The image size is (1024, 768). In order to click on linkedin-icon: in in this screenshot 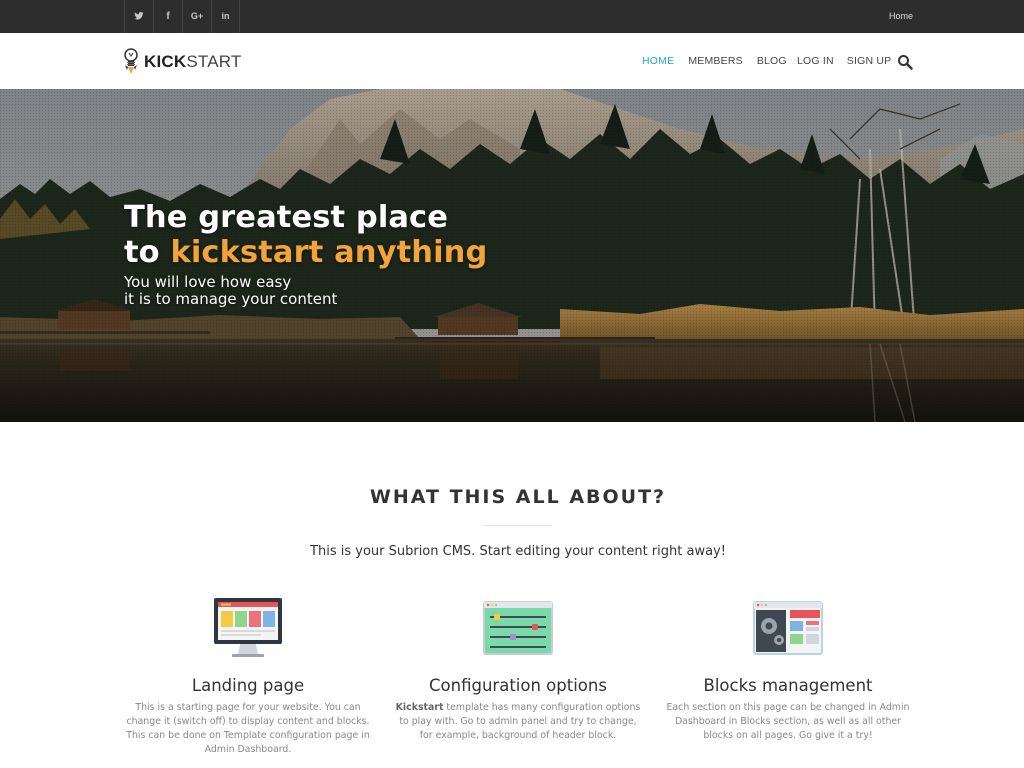, I will do `click(225, 16)`.